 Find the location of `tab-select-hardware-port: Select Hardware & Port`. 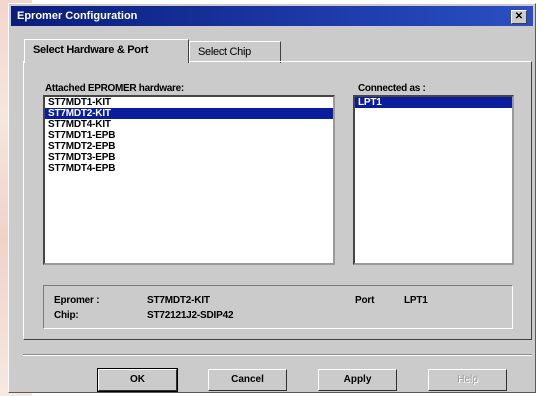

tab-select-hardware-port: Select Hardware & Port is located at coordinates (106, 51).